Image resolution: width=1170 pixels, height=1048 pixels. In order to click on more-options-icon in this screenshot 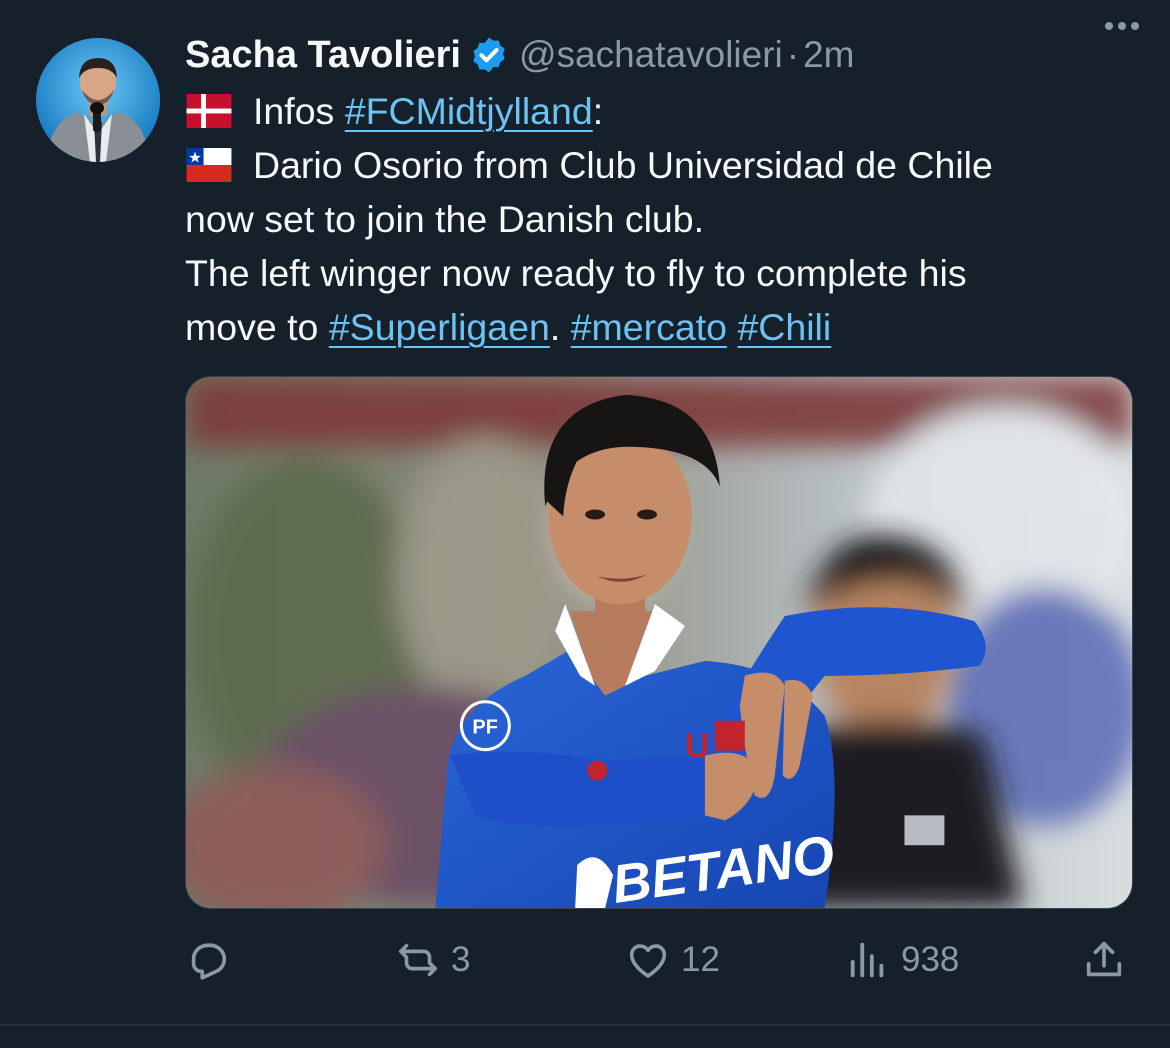, I will do `click(1122, 26)`.